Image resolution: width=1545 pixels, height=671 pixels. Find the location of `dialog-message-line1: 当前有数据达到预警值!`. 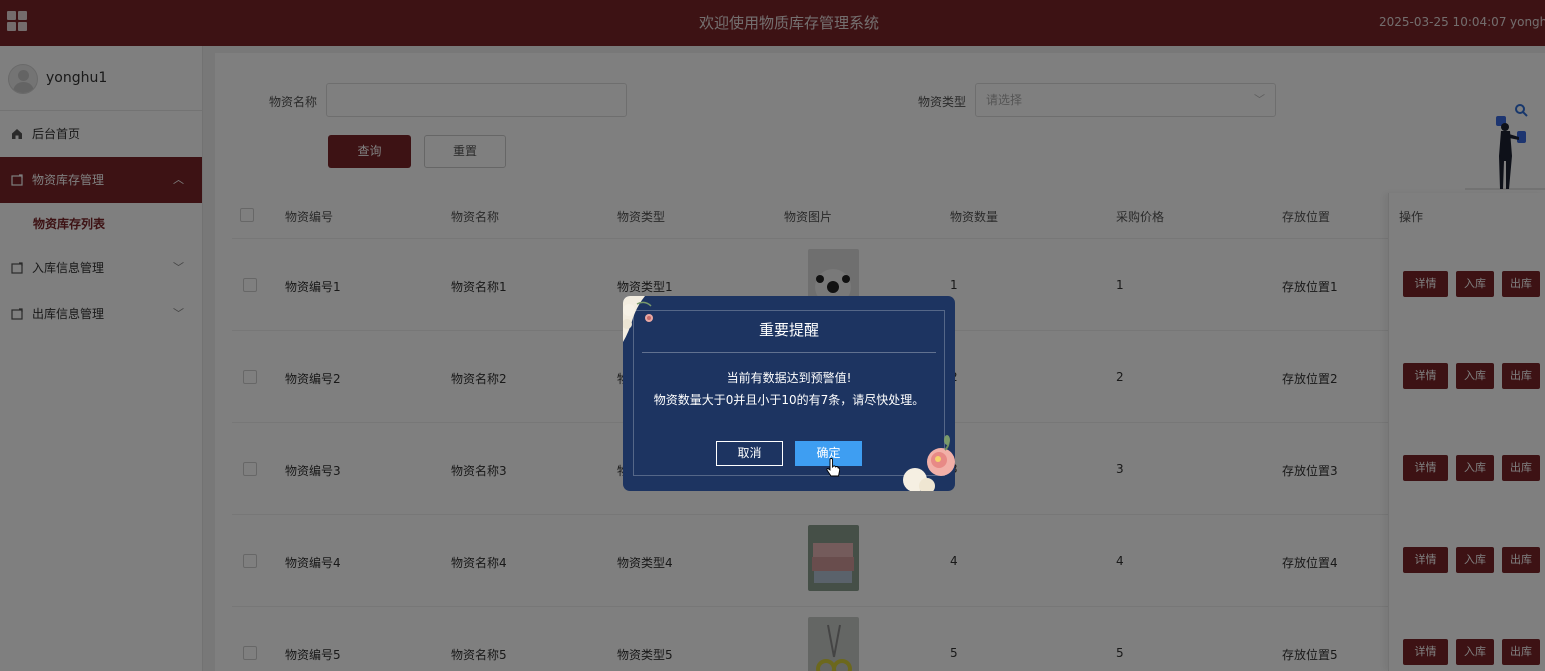

dialog-message-line1: 当前有数据达到预警值! is located at coordinates (789, 378).